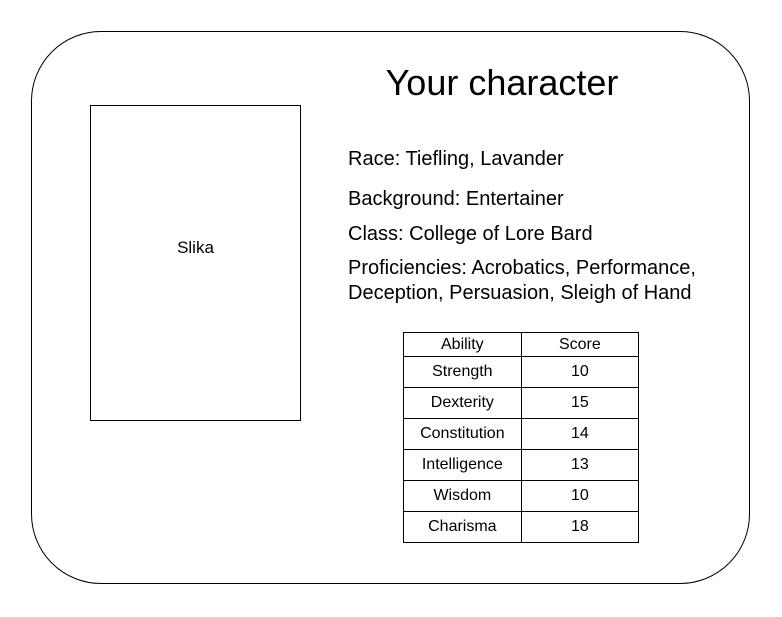 The image size is (782, 617). I want to click on ability-score: 15, so click(580, 403).